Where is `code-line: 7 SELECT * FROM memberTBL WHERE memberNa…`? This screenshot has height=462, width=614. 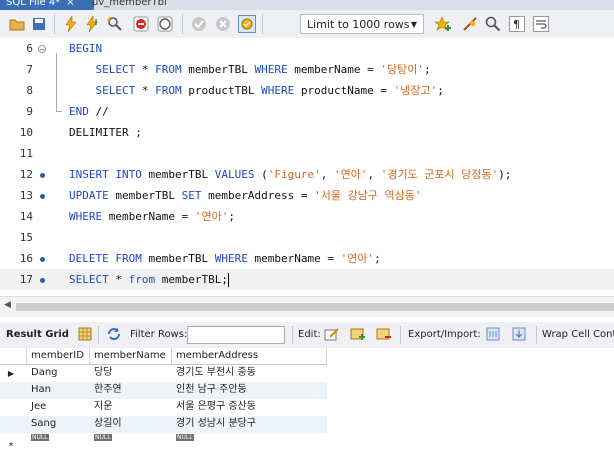
code-line: 7 SELECT * FROM memberTBL WHERE memberNa… is located at coordinates (307, 69).